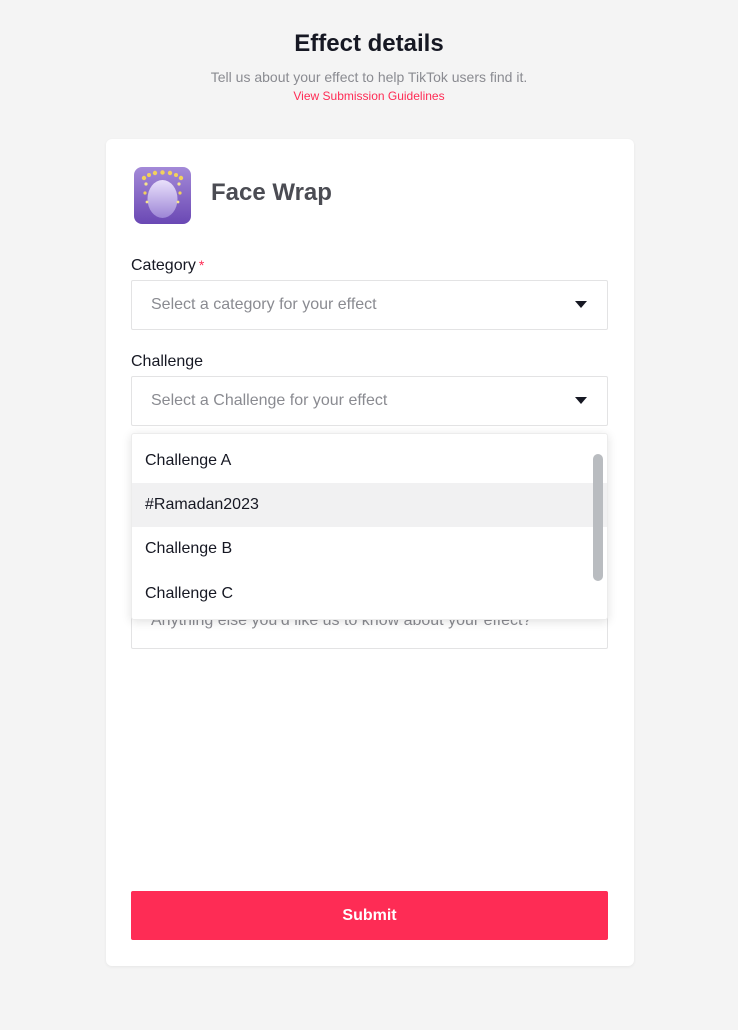 The image size is (738, 1030). Describe the element at coordinates (369, 461) in the screenshot. I see `challenge-option: Challenge A` at that location.